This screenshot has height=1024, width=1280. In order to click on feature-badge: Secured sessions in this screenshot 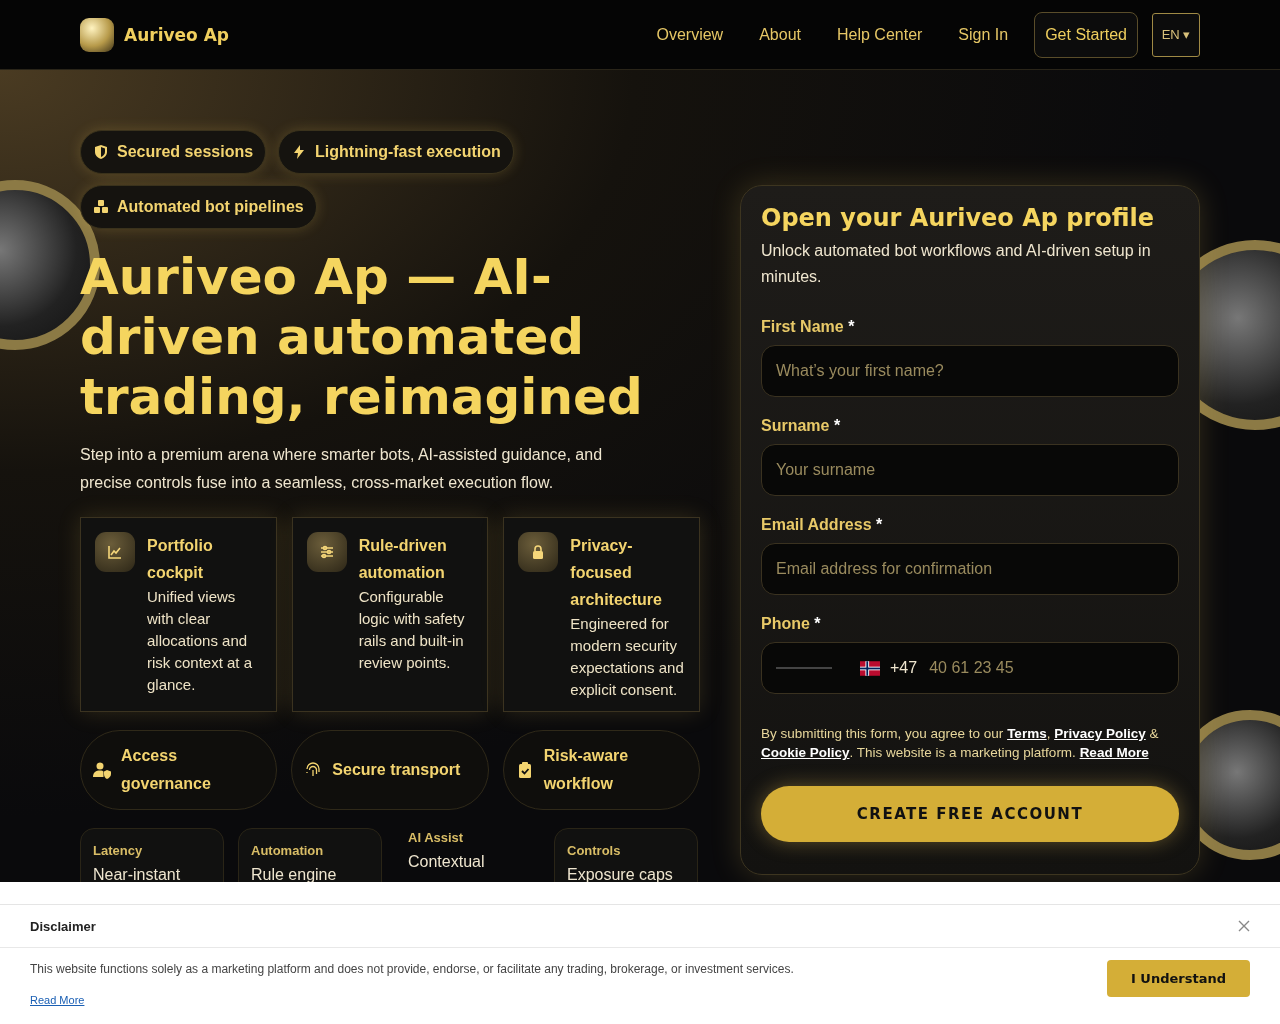, I will do `click(173, 152)`.